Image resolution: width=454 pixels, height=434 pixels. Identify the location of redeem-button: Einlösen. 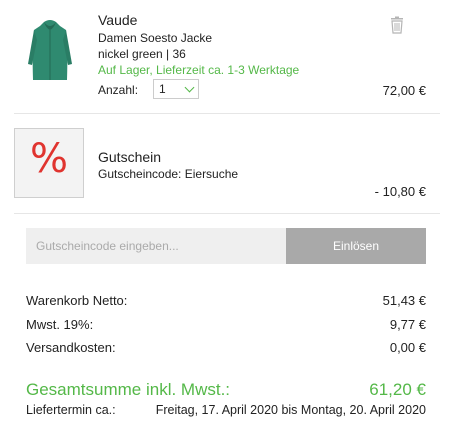
(356, 246).